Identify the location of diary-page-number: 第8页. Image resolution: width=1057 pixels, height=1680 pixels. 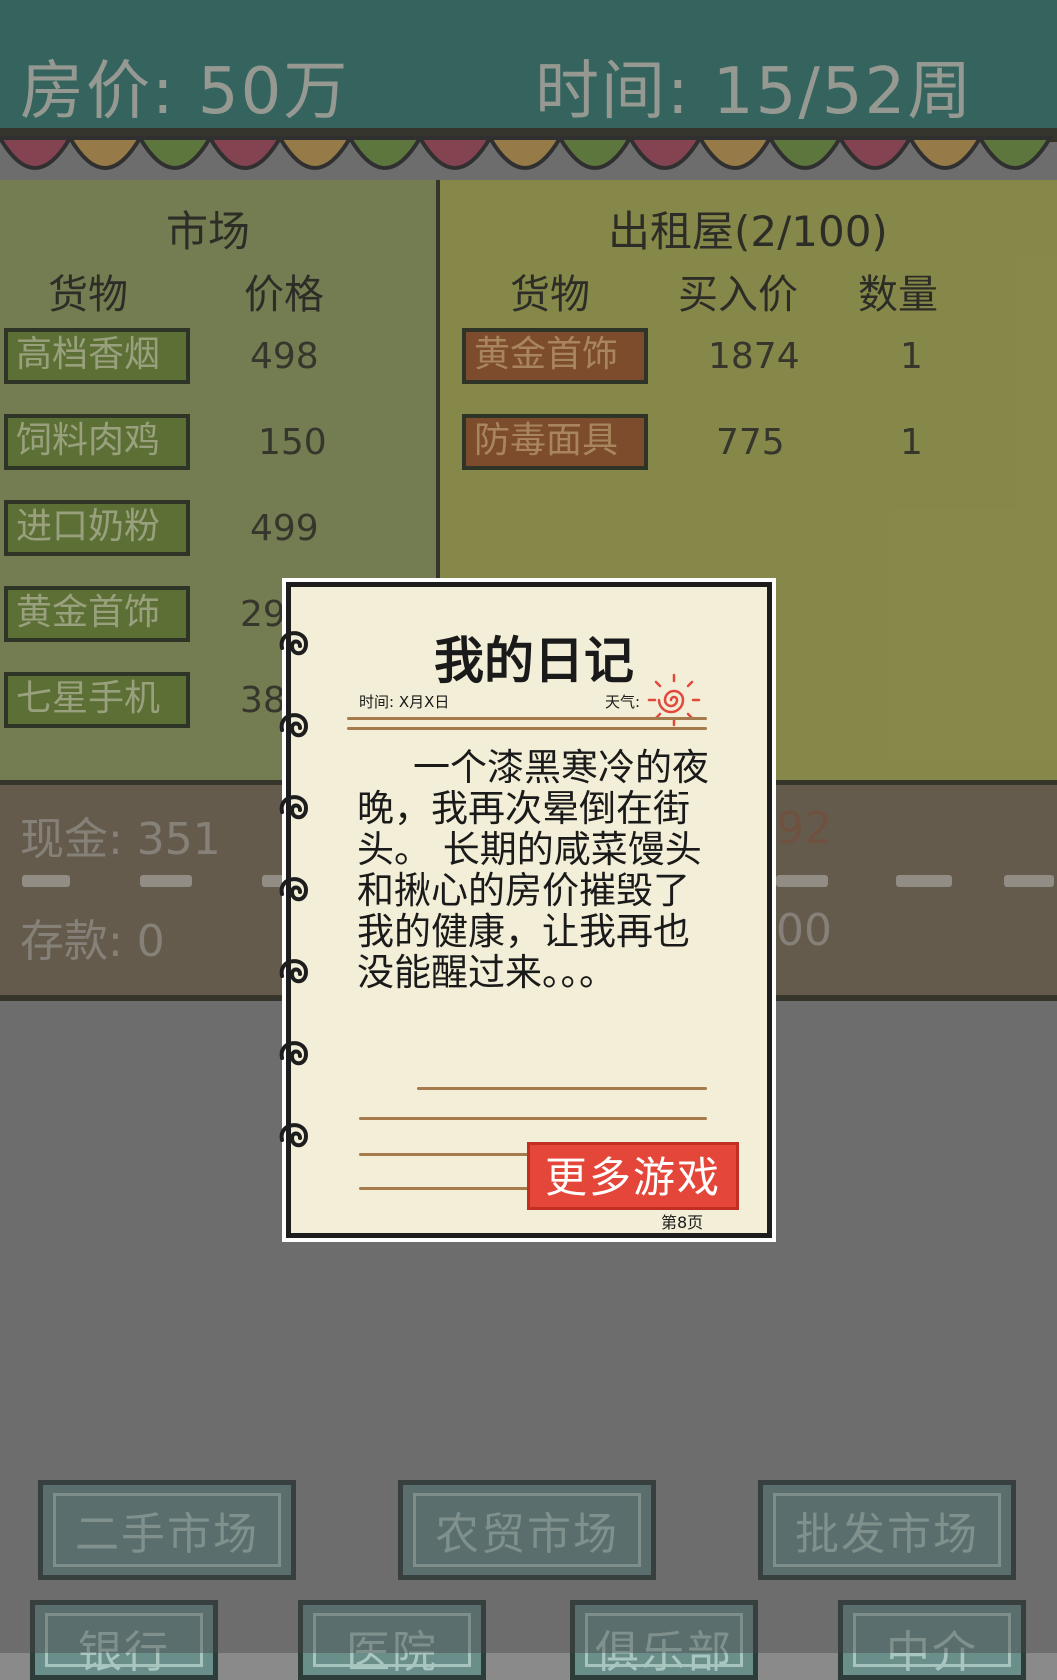
(682, 1222).